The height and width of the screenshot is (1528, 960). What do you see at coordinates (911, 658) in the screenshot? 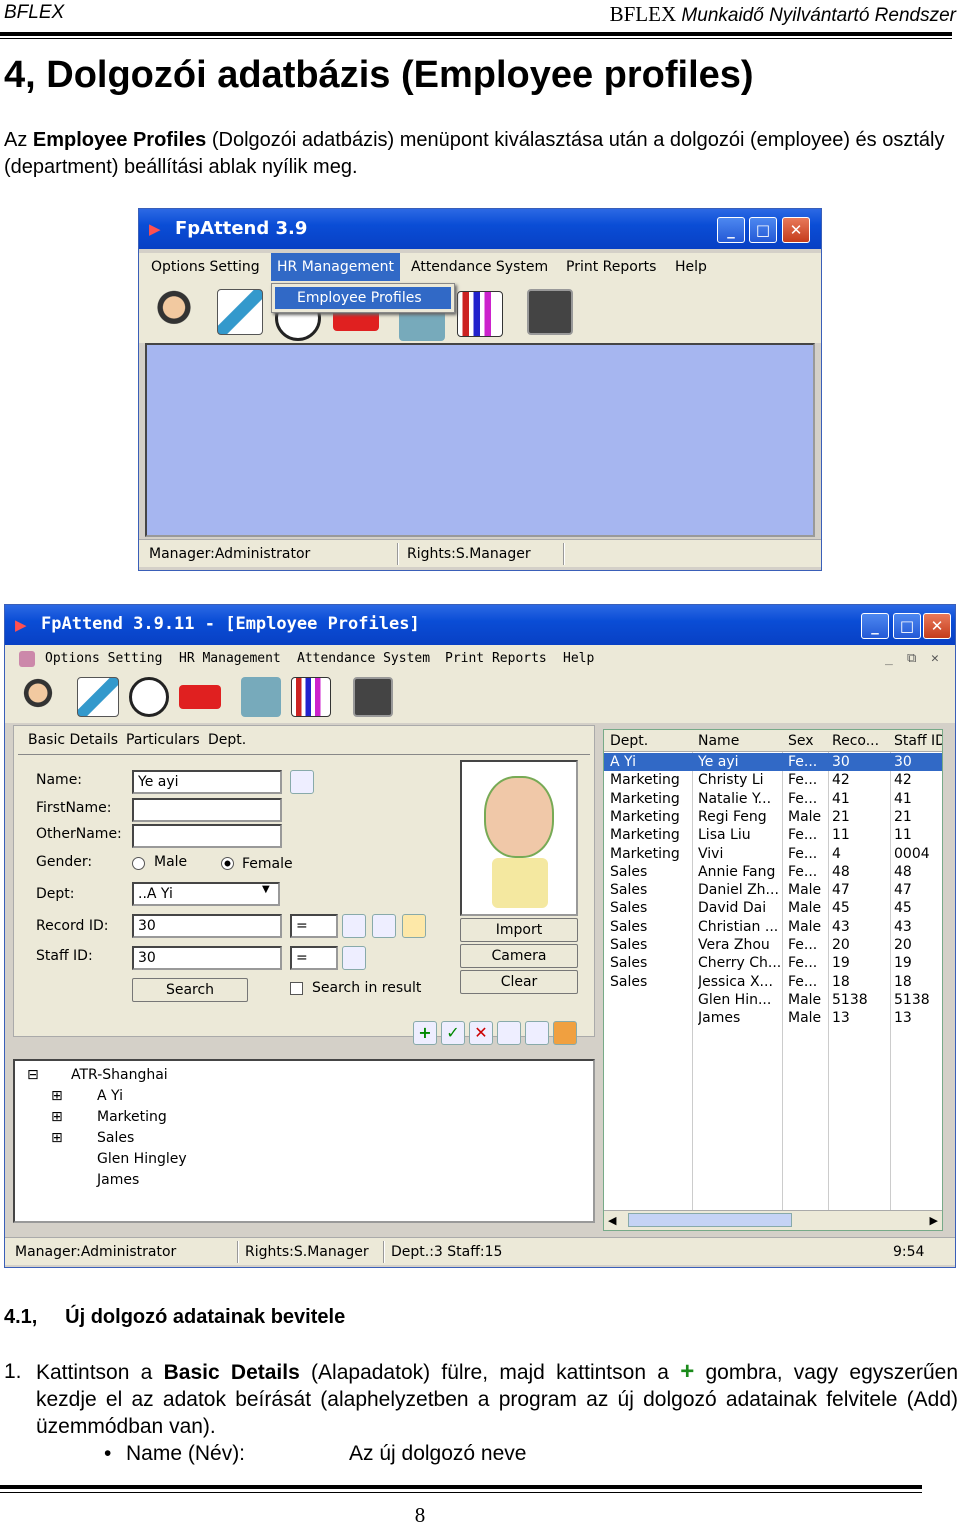
I see `child-restore-icon: ⧉` at bounding box center [911, 658].